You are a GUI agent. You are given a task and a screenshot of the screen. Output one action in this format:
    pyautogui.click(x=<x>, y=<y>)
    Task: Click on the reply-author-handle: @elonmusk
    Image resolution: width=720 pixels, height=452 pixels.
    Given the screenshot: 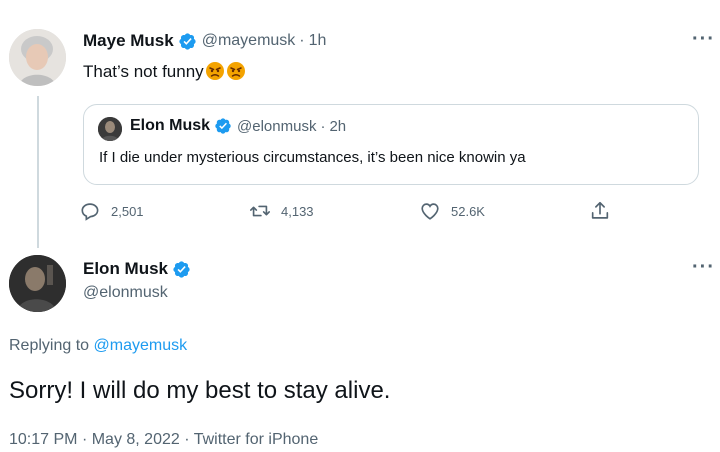 What is the action you would take?
    pyautogui.click(x=125, y=293)
    